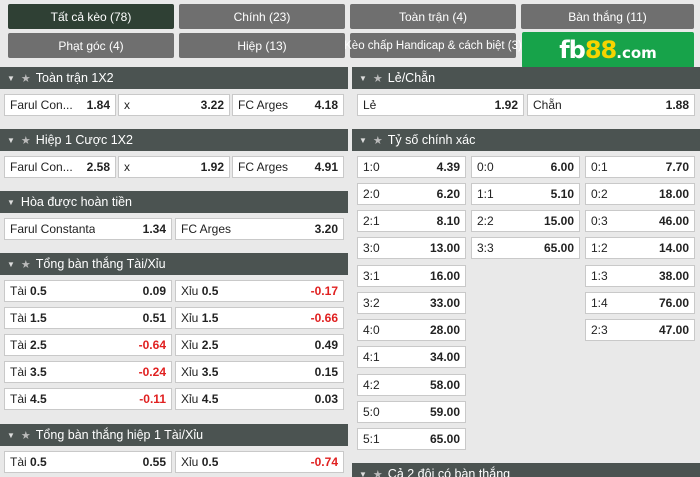 The width and height of the screenshot is (700, 477). Describe the element at coordinates (259, 372) in the screenshot. I see `under-cell: Xỉu 3.5 0.15` at that location.